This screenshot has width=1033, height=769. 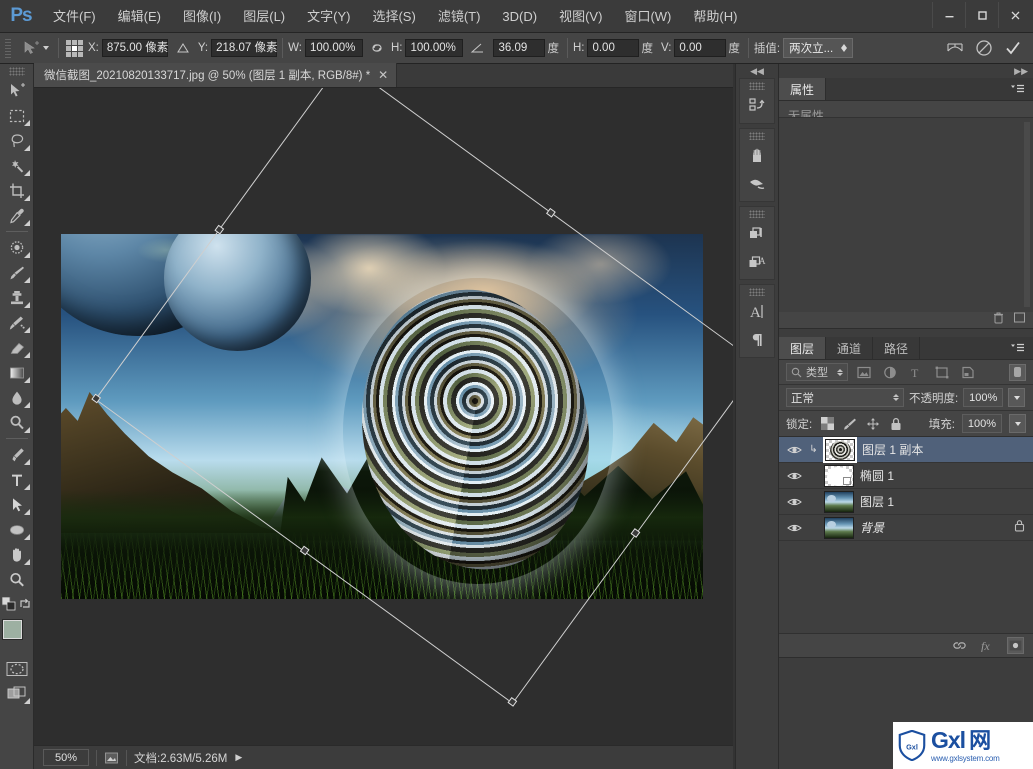 I want to click on anchor-tl, so click(x=68, y=42).